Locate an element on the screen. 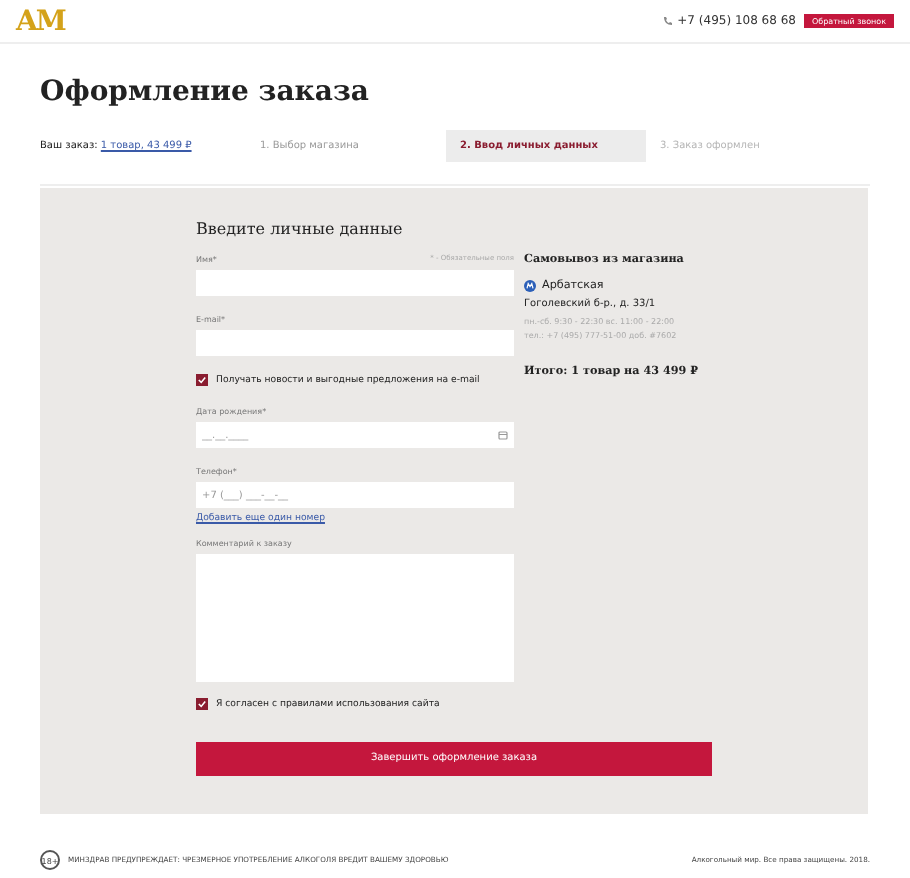  page-title: Оформление заказа is located at coordinates (205, 92).